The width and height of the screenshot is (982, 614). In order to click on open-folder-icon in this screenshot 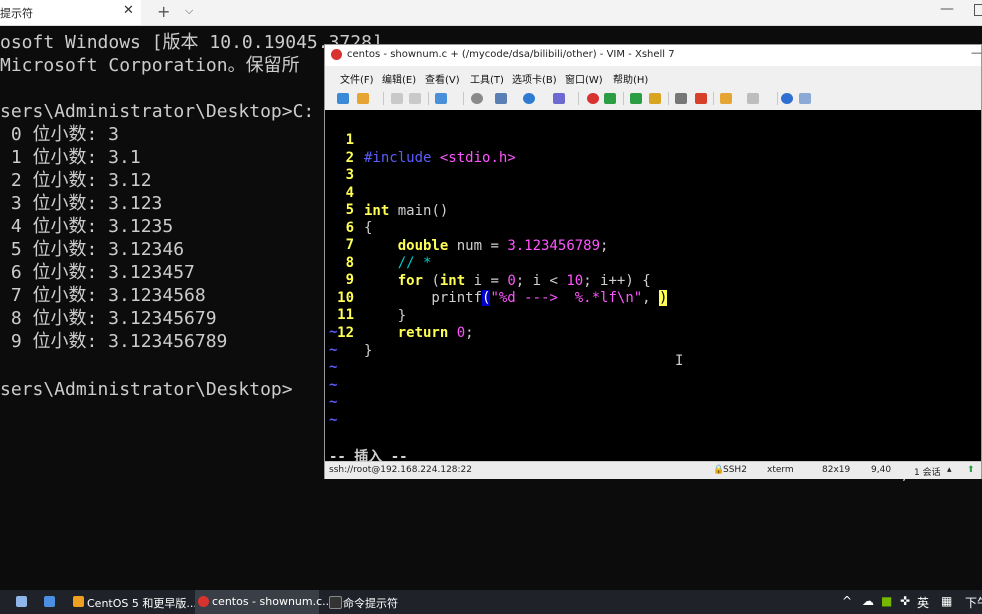, I will do `click(363, 98)`.